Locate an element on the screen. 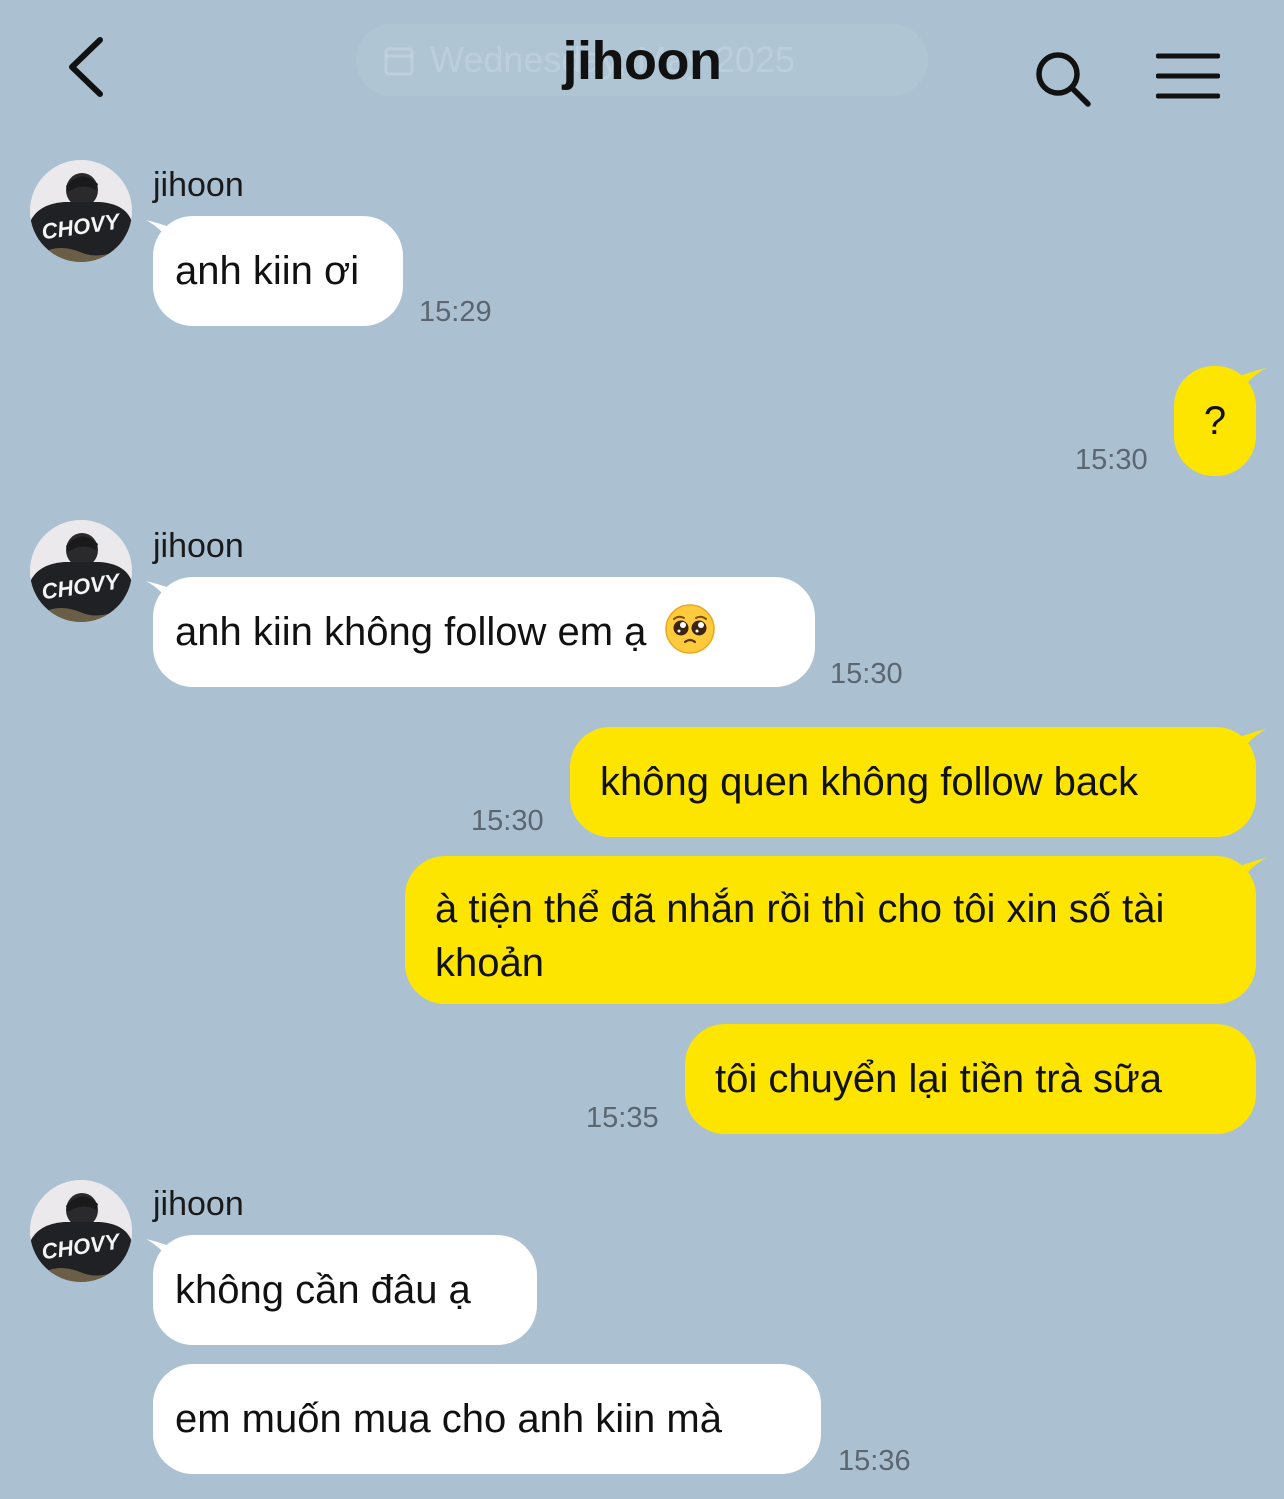  message-text: tôi chuyển lại tiền trà sữa is located at coordinates (939, 1079).